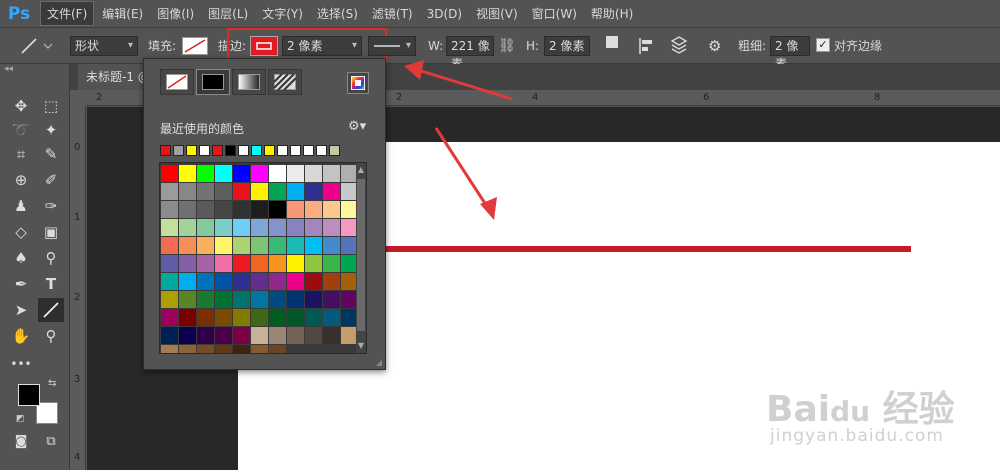 The height and width of the screenshot is (470, 1000). What do you see at coordinates (21, 258) in the screenshot?
I see `blur-tool-icon: ♠` at bounding box center [21, 258].